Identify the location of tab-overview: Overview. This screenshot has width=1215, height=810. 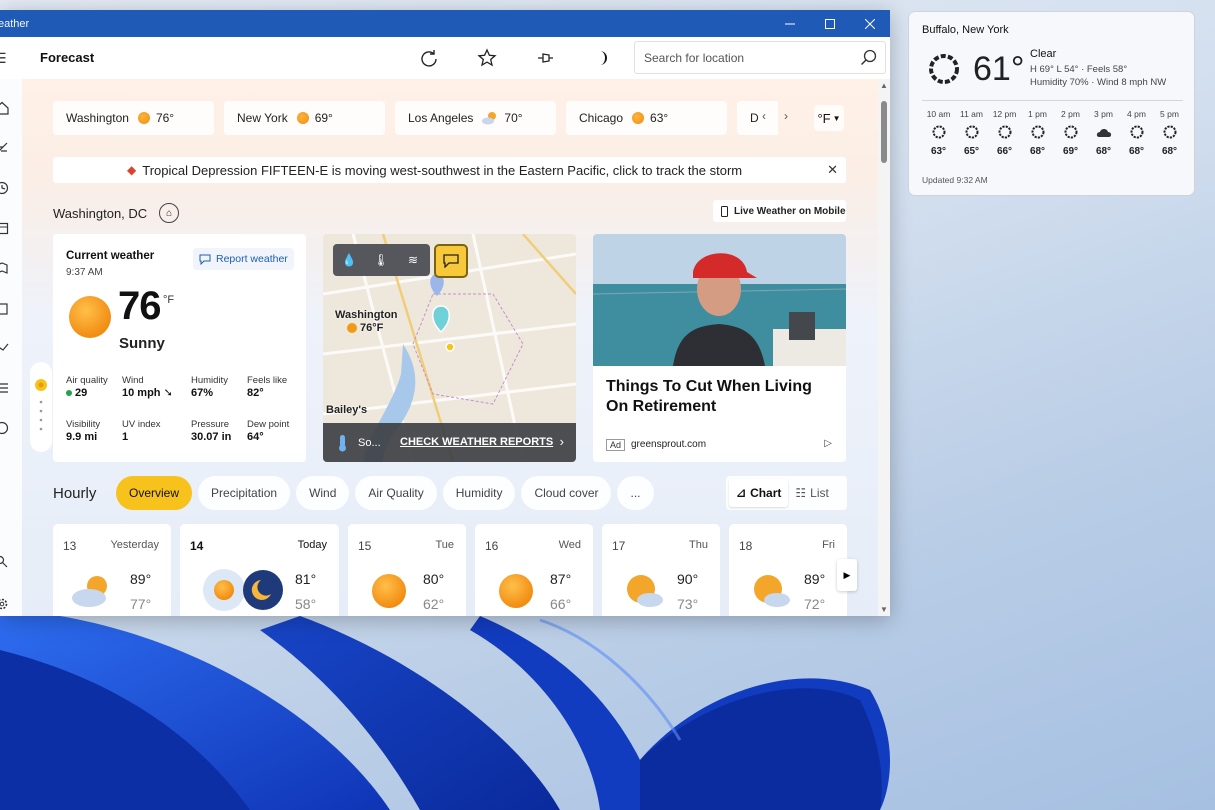
(154, 493).